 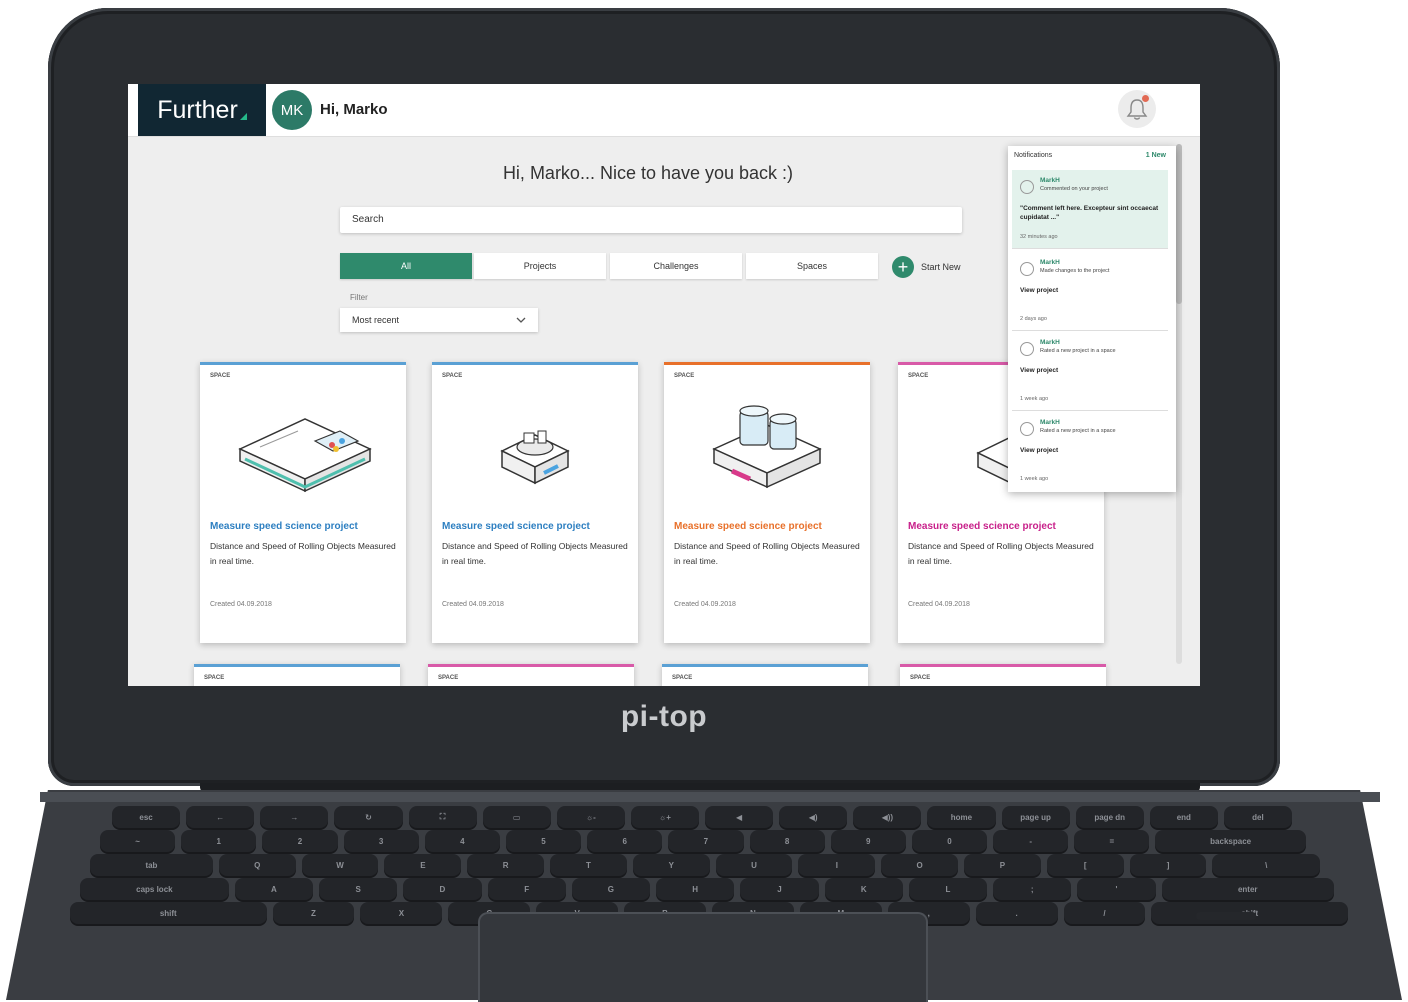 I want to click on keyboard-key: H, so click(x=695, y=889).